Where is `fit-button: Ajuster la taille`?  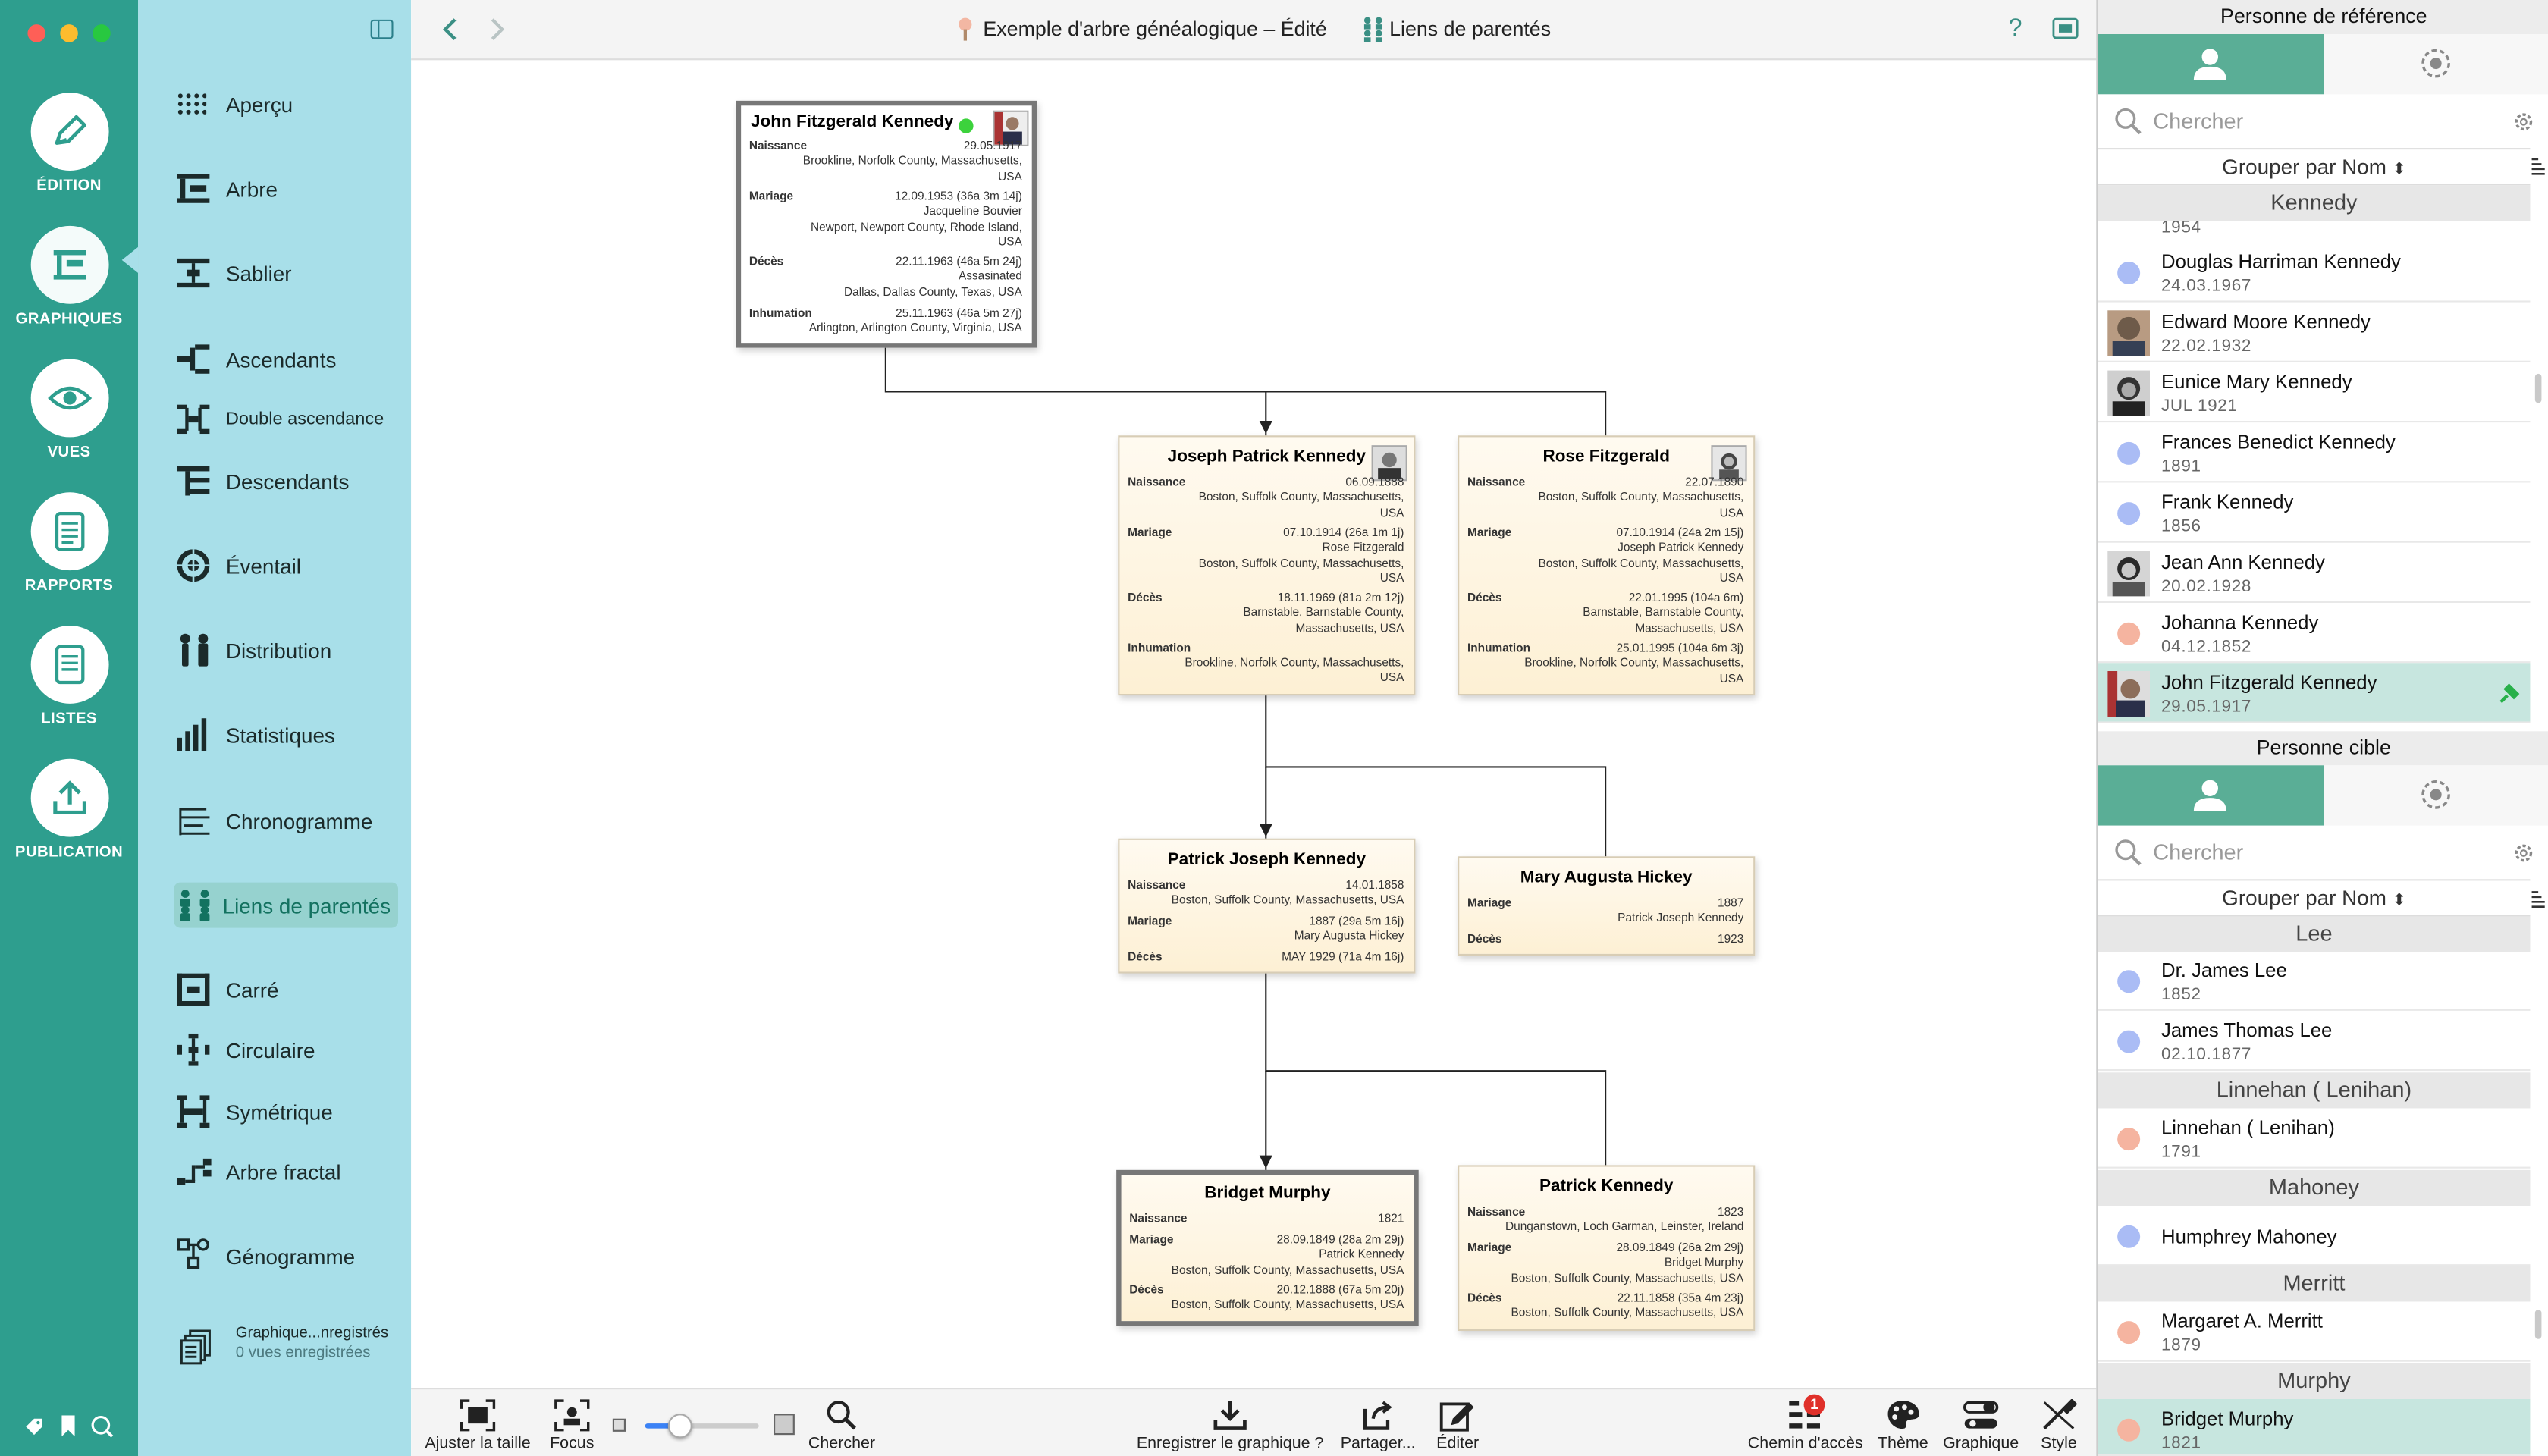 fit-button: Ajuster la taille is located at coordinates (477, 1424).